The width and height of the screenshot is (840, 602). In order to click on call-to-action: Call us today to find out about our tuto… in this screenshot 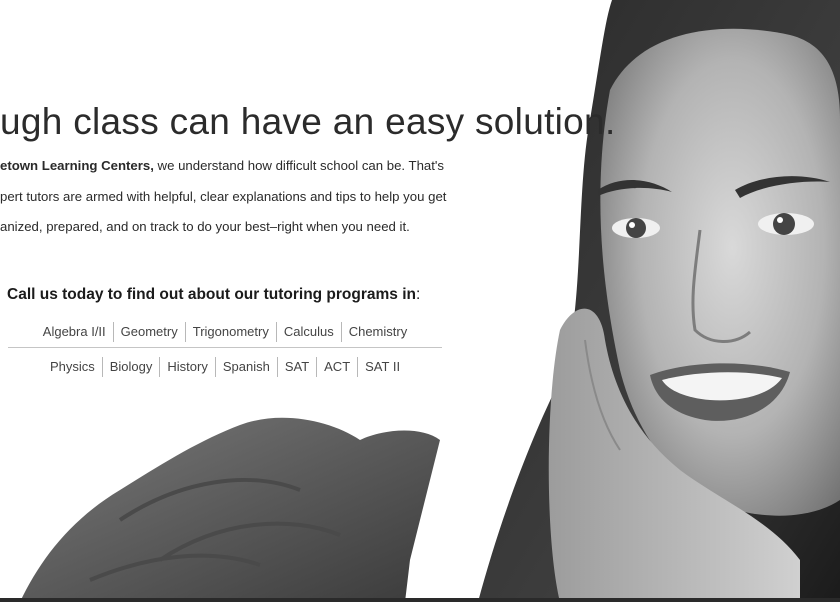, I will do `click(213, 295)`.